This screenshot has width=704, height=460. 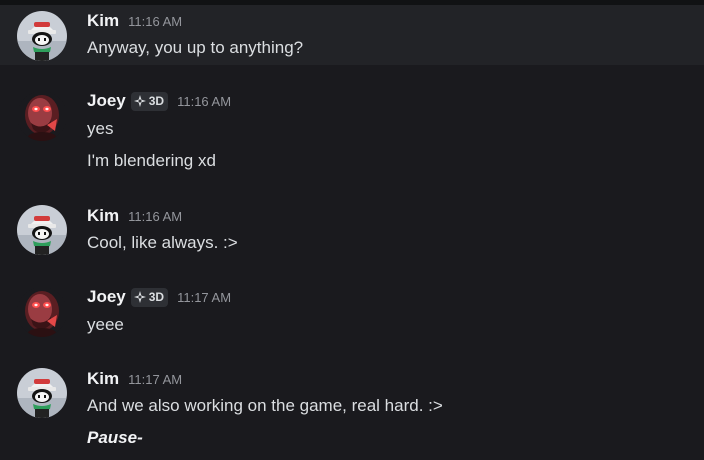 I want to click on message-text: Pause-, so click(x=115, y=437).